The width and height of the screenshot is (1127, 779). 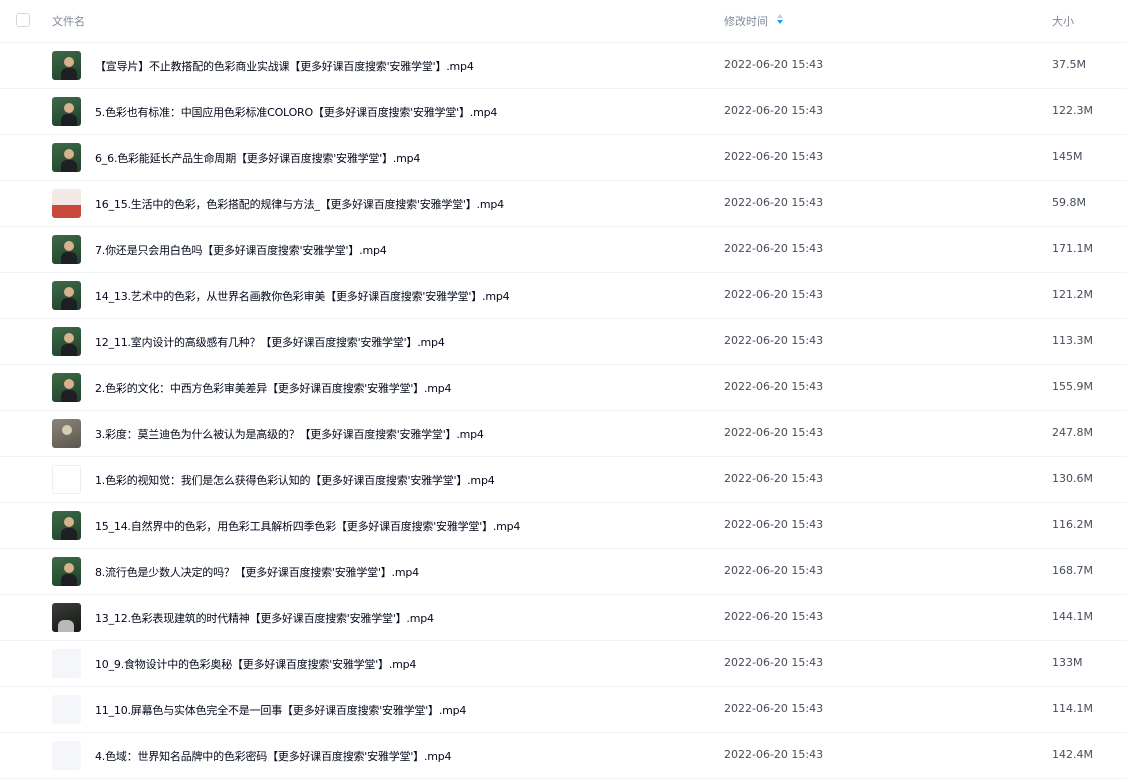 I want to click on file-size: 168.7M, so click(x=1072, y=570).